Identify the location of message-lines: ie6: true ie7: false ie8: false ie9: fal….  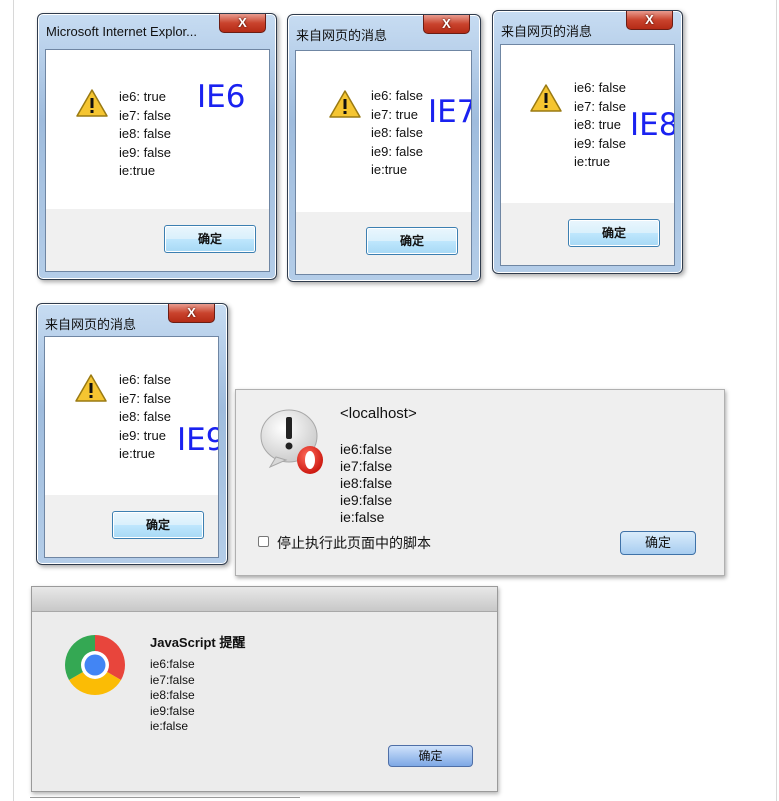
(145, 134).